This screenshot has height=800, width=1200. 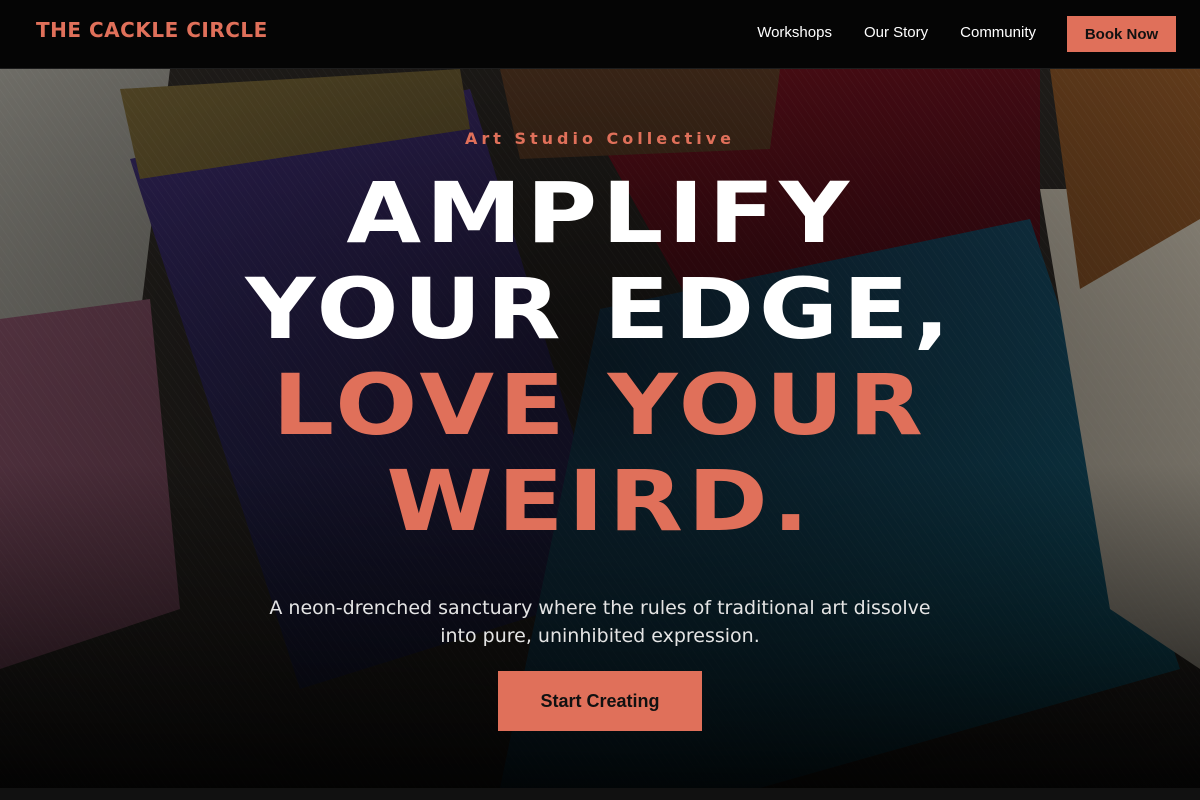 I want to click on headline-line-1: AMPLIFY, so click(x=600, y=213).